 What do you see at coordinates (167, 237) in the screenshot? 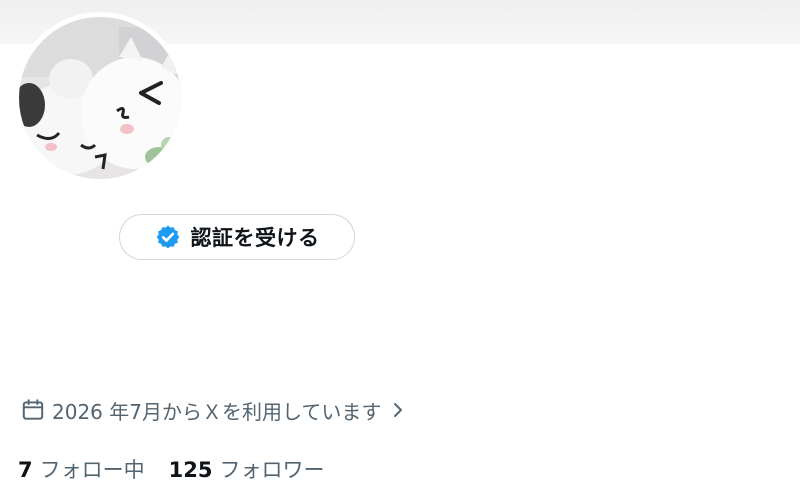
I see `verified-badge-icon` at bounding box center [167, 237].